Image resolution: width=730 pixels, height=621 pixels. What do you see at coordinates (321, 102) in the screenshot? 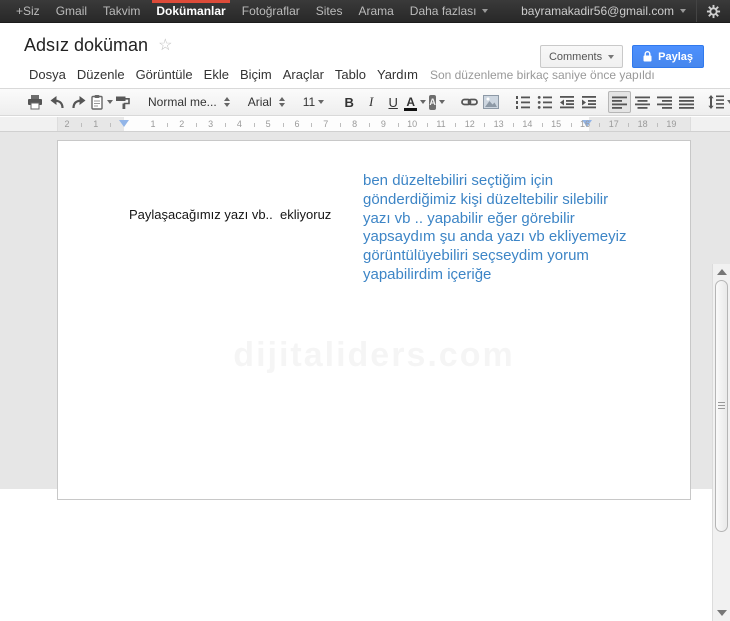
I see `font-size-dropdown-arrow` at bounding box center [321, 102].